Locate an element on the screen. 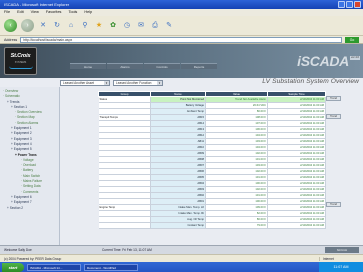 This screenshot has height=272, width=363. go-button: Go is located at coordinates (352, 39).